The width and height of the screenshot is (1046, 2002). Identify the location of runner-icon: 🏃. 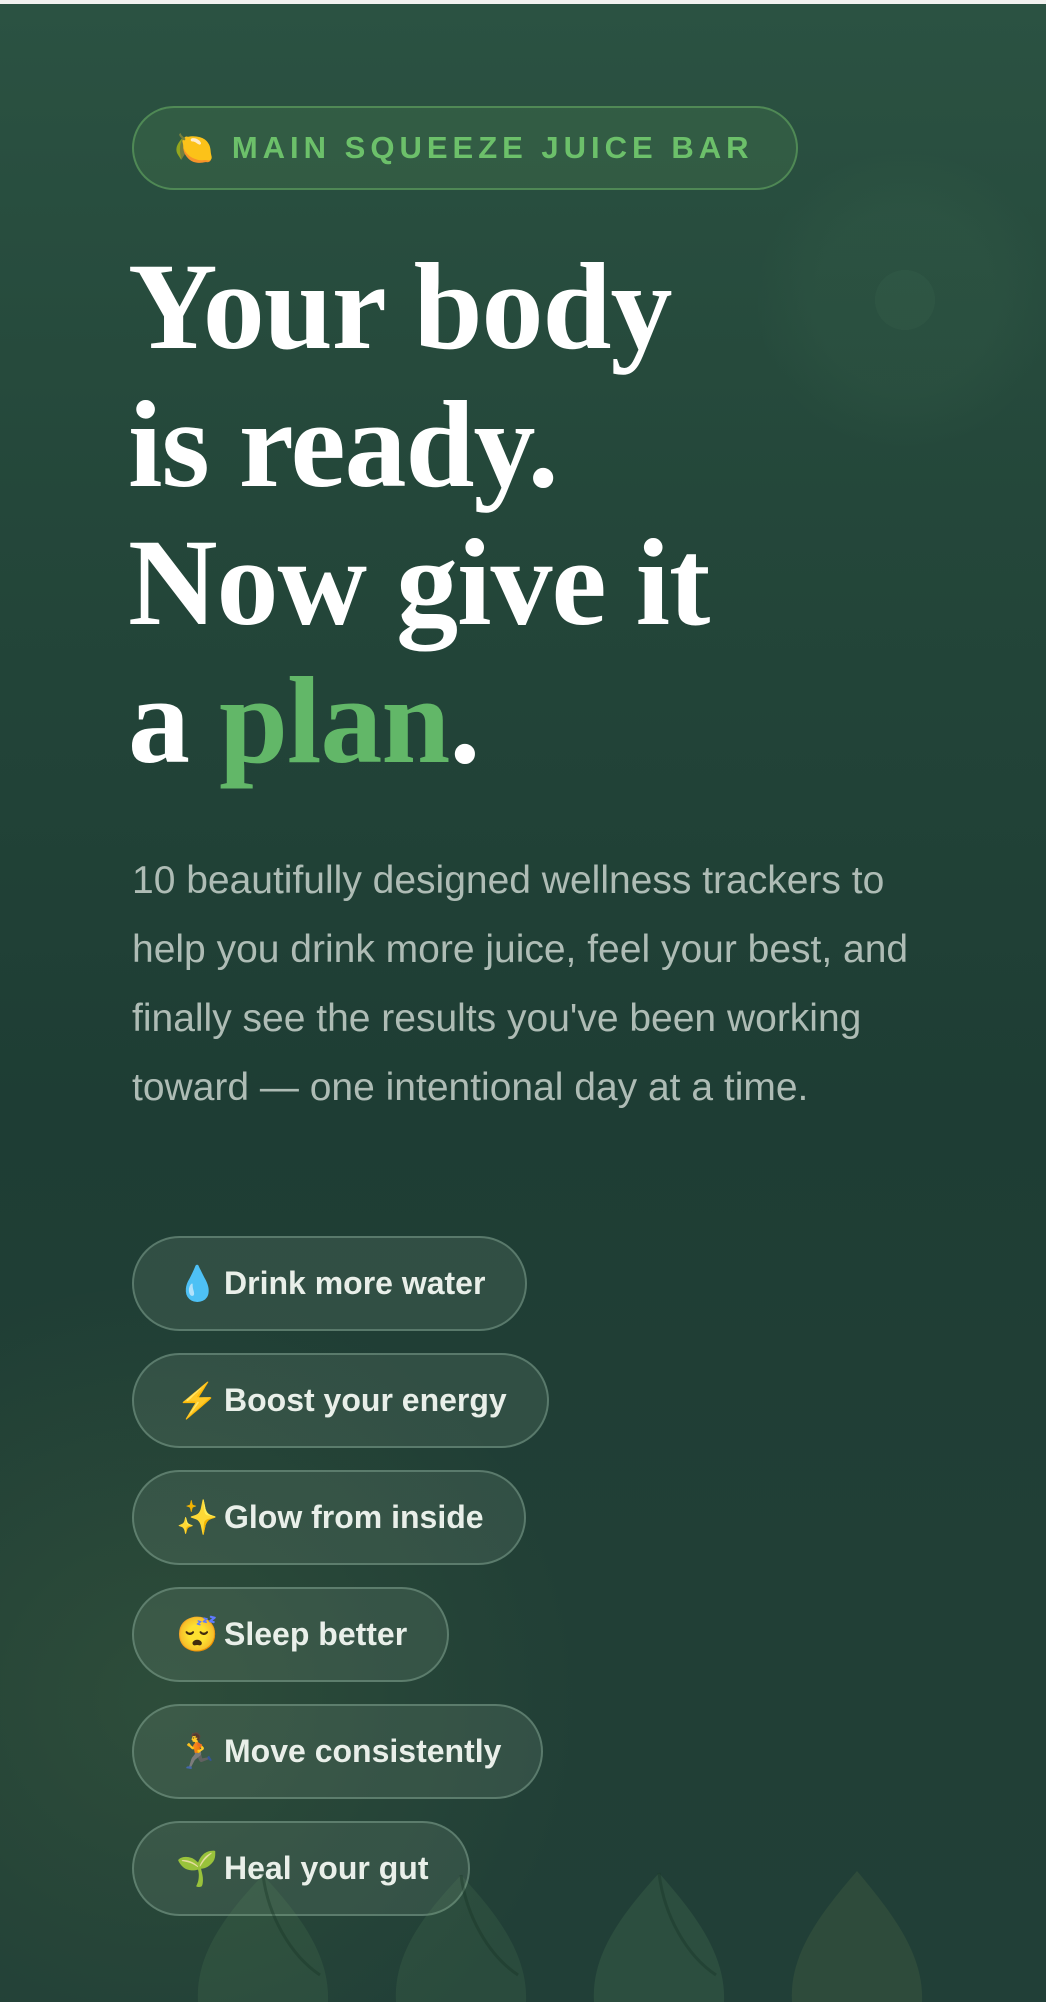
(197, 1751).